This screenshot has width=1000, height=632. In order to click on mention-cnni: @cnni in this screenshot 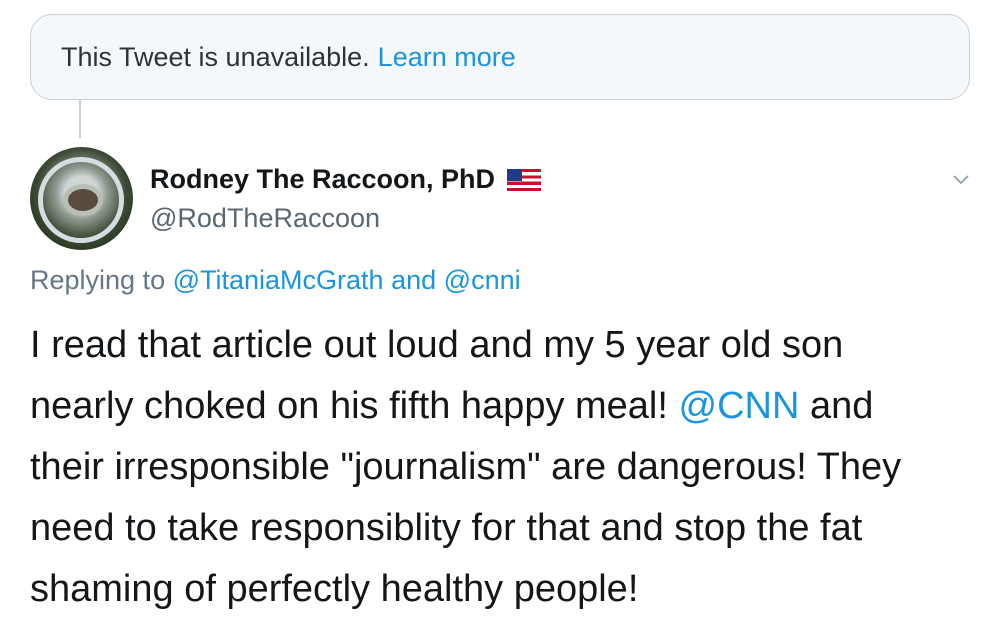, I will do `click(482, 280)`.